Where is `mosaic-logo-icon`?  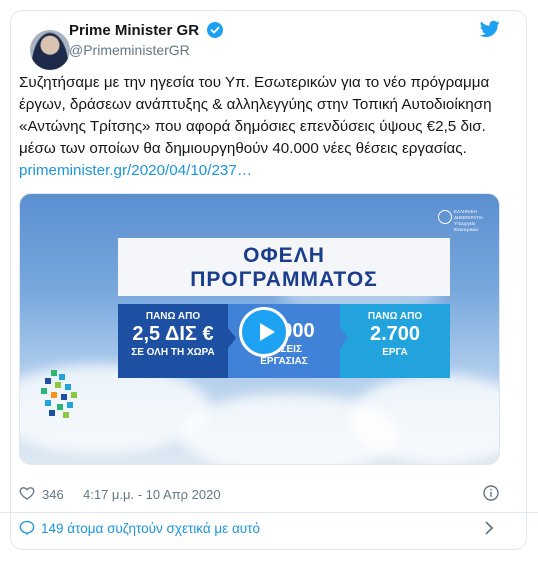
mosaic-logo-icon is located at coordinates (67, 400).